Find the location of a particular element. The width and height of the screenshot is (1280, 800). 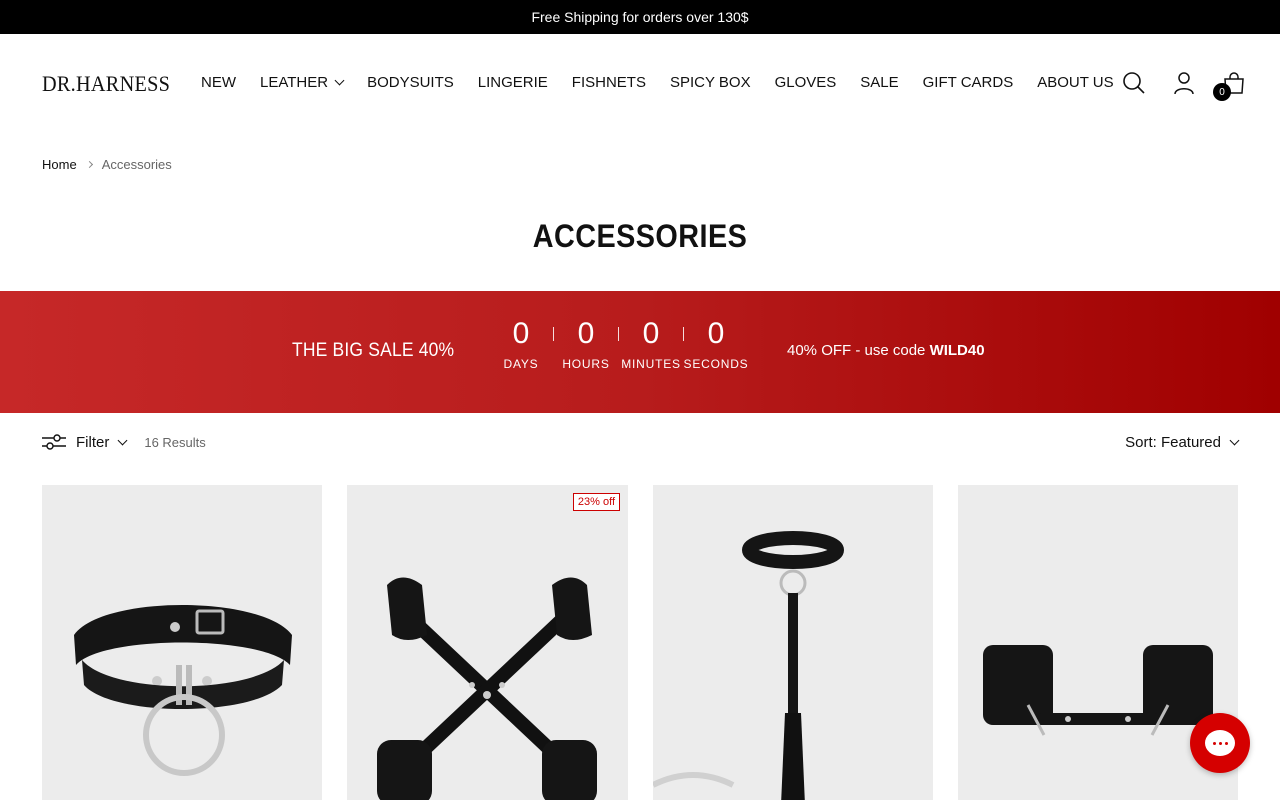

nav-label: BODYSUITS is located at coordinates (410, 82).